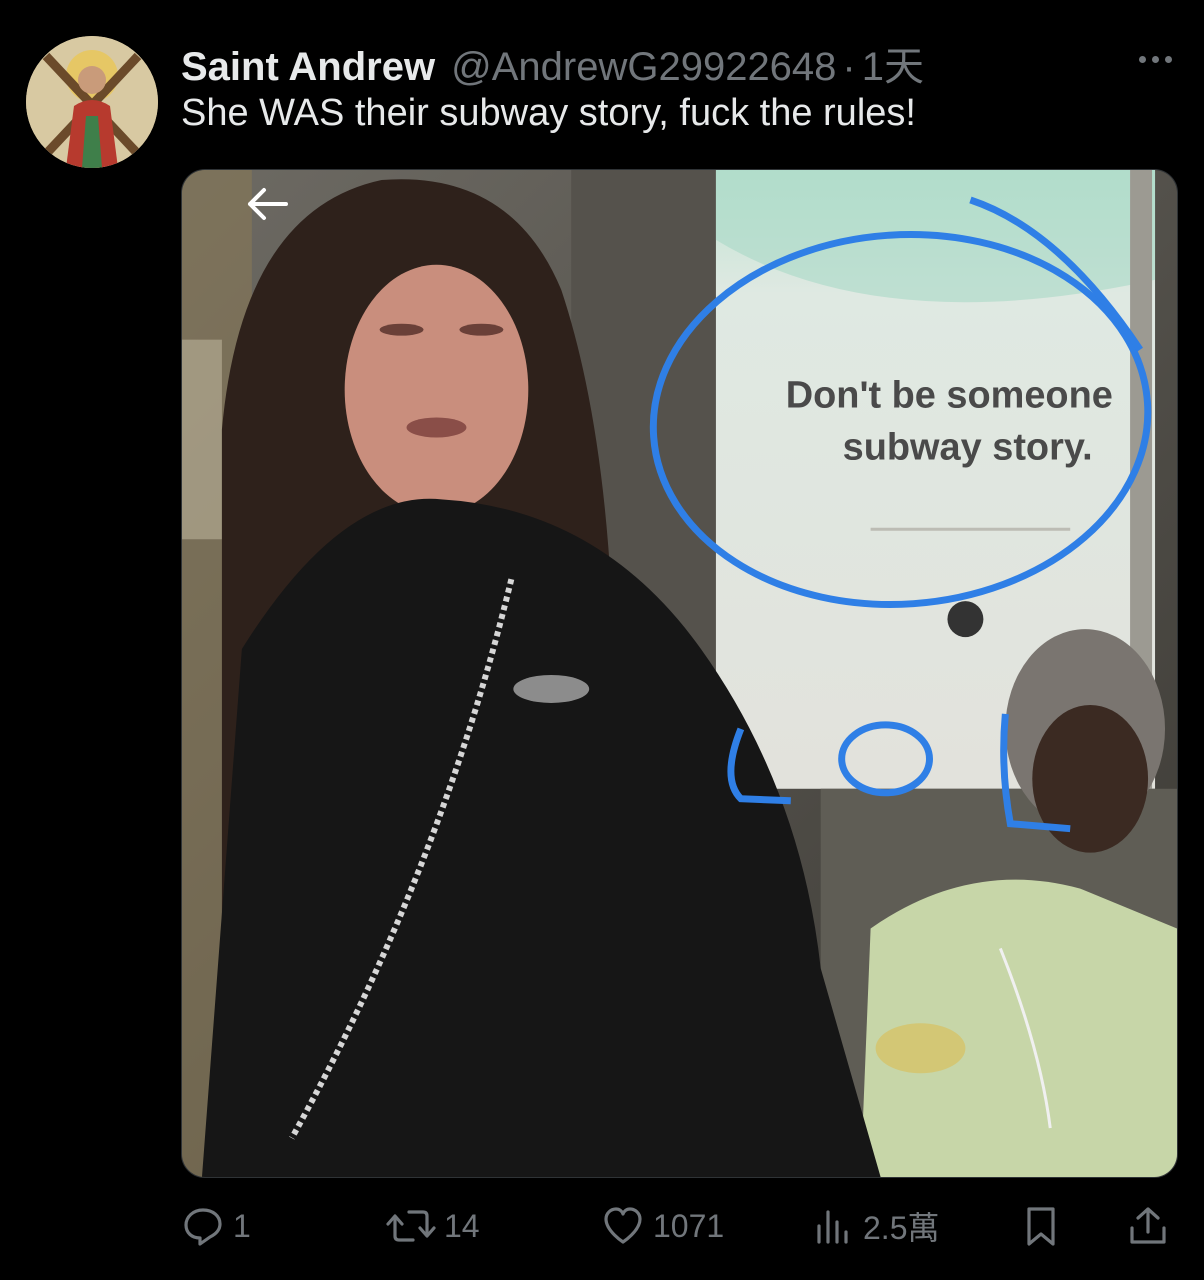  I want to click on heart-icon, so click(623, 1225).